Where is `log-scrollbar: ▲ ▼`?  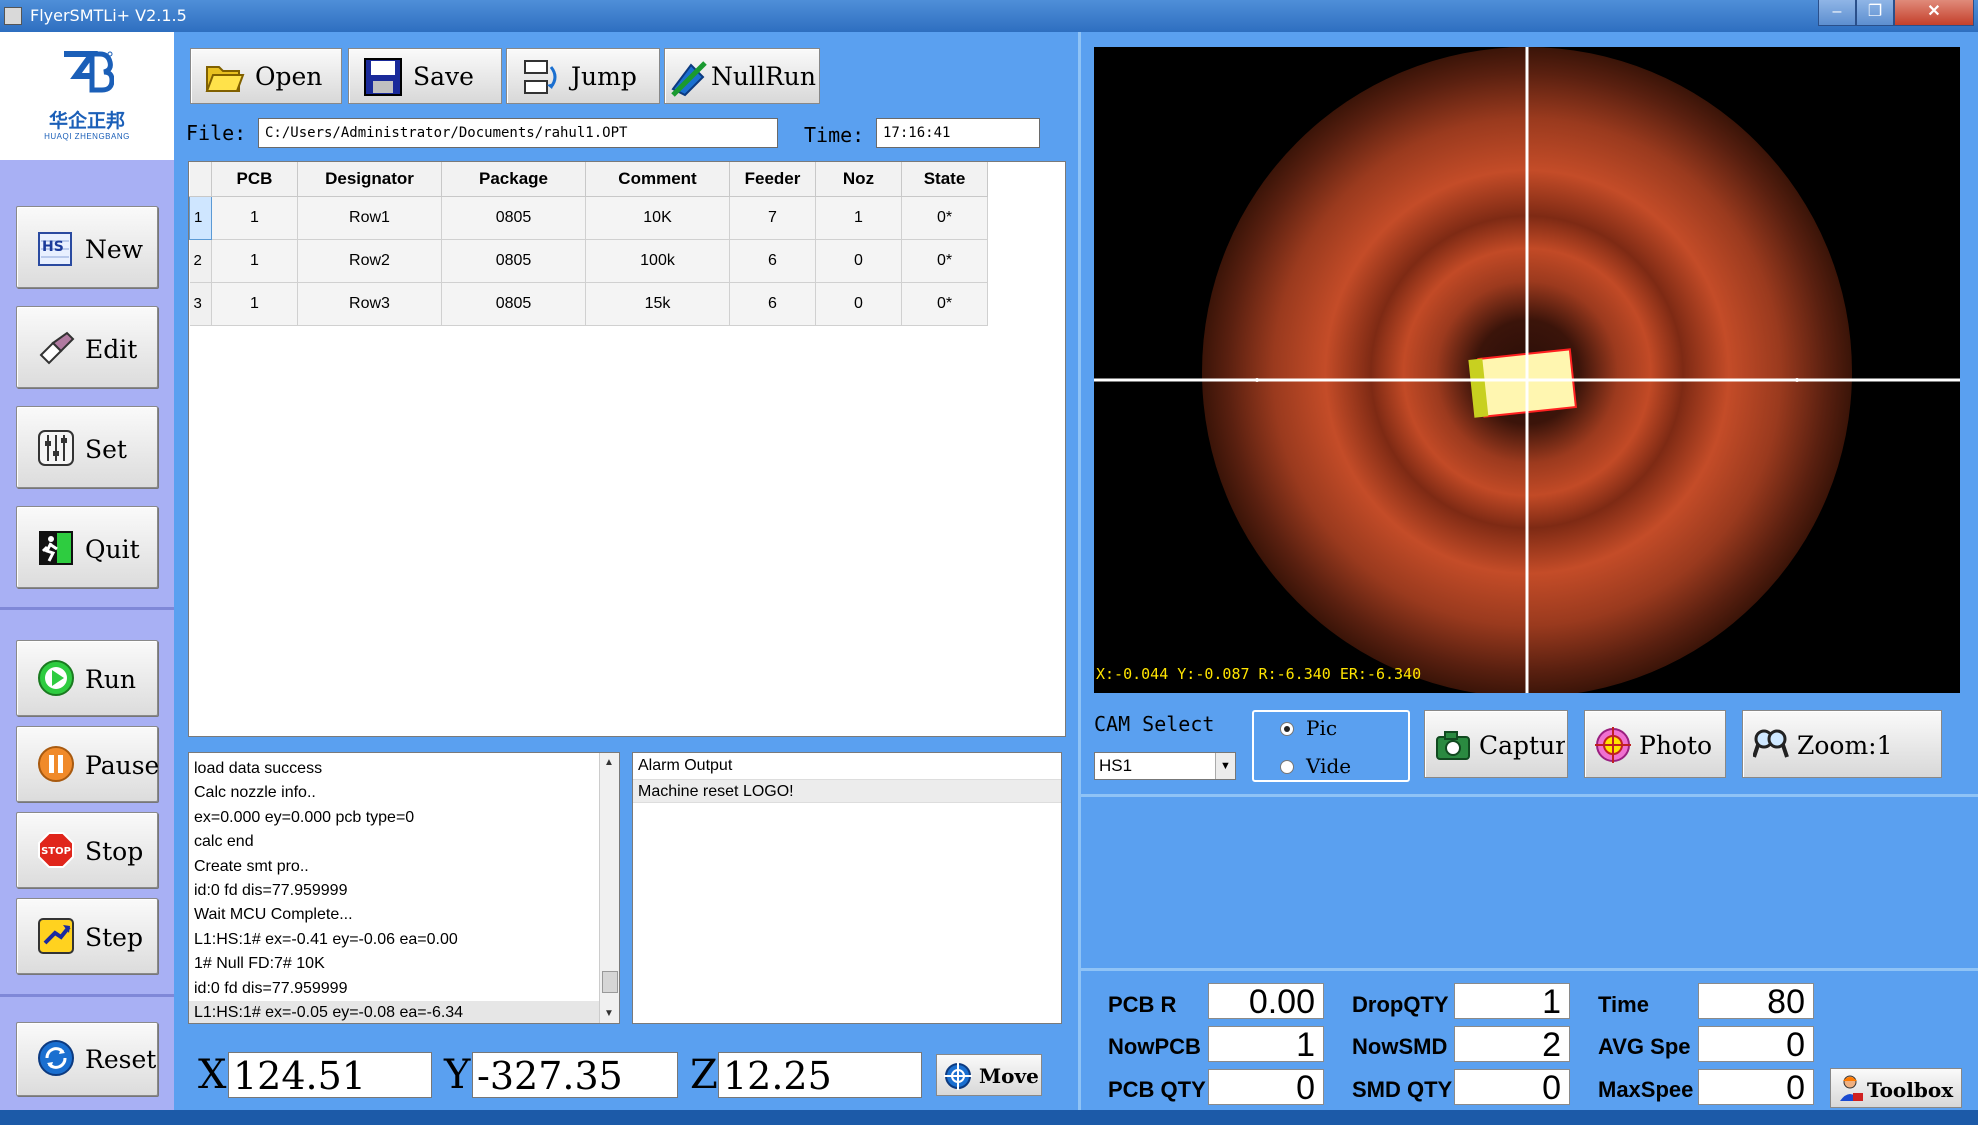 log-scrollbar: ▲ ▼ is located at coordinates (609, 888).